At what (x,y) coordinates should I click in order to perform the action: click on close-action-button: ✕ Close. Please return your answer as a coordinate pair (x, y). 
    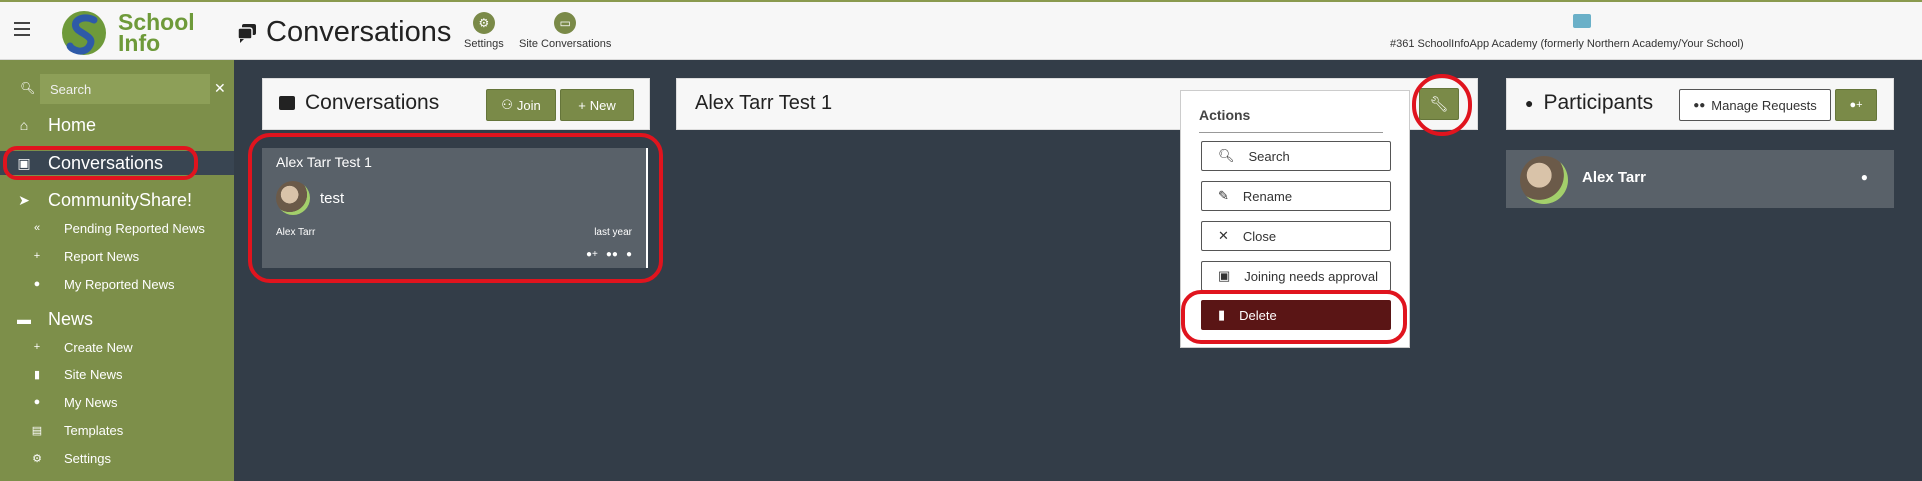
    Looking at the image, I should click on (1296, 236).